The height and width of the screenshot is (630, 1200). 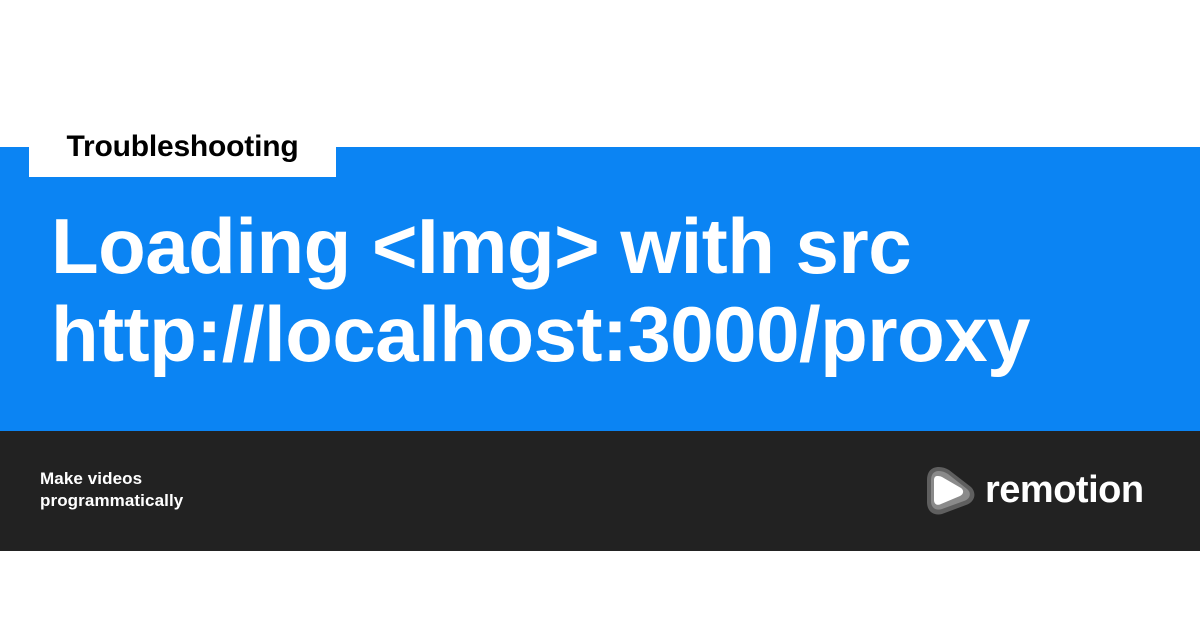 What do you see at coordinates (1064, 490) in the screenshot?
I see `brand-name: remotion` at bounding box center [1064, 490].